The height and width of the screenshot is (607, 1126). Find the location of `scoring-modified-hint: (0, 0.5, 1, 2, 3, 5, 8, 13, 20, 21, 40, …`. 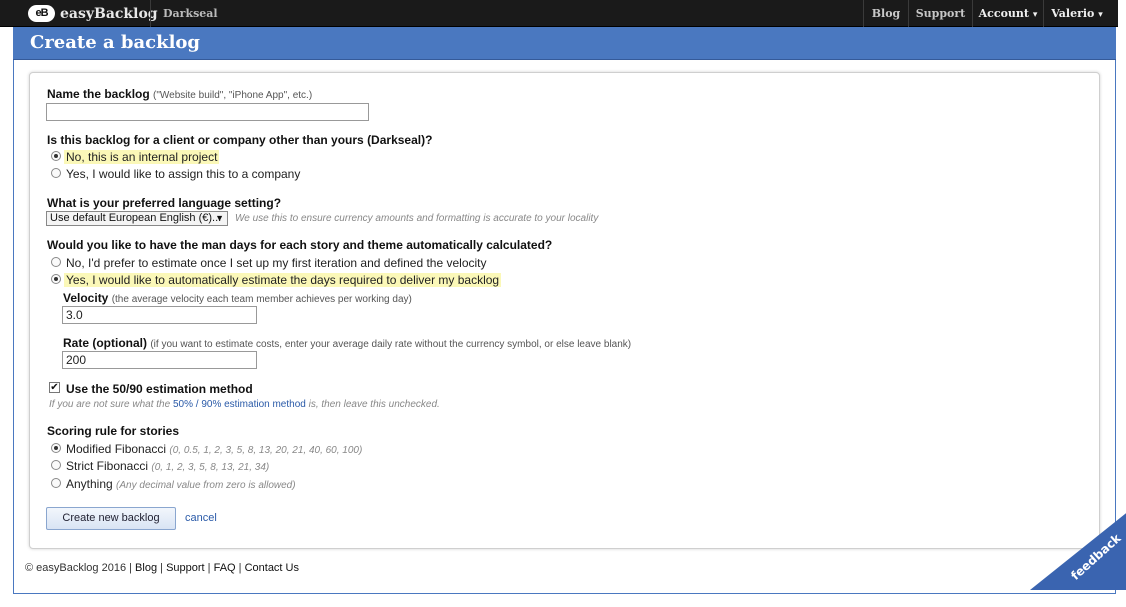

scoring-modified-hint: (0, 0.5, 1, 2, 3, 5, 8, 13, 20, 21, 40, … is located at coordinates (266, 450).